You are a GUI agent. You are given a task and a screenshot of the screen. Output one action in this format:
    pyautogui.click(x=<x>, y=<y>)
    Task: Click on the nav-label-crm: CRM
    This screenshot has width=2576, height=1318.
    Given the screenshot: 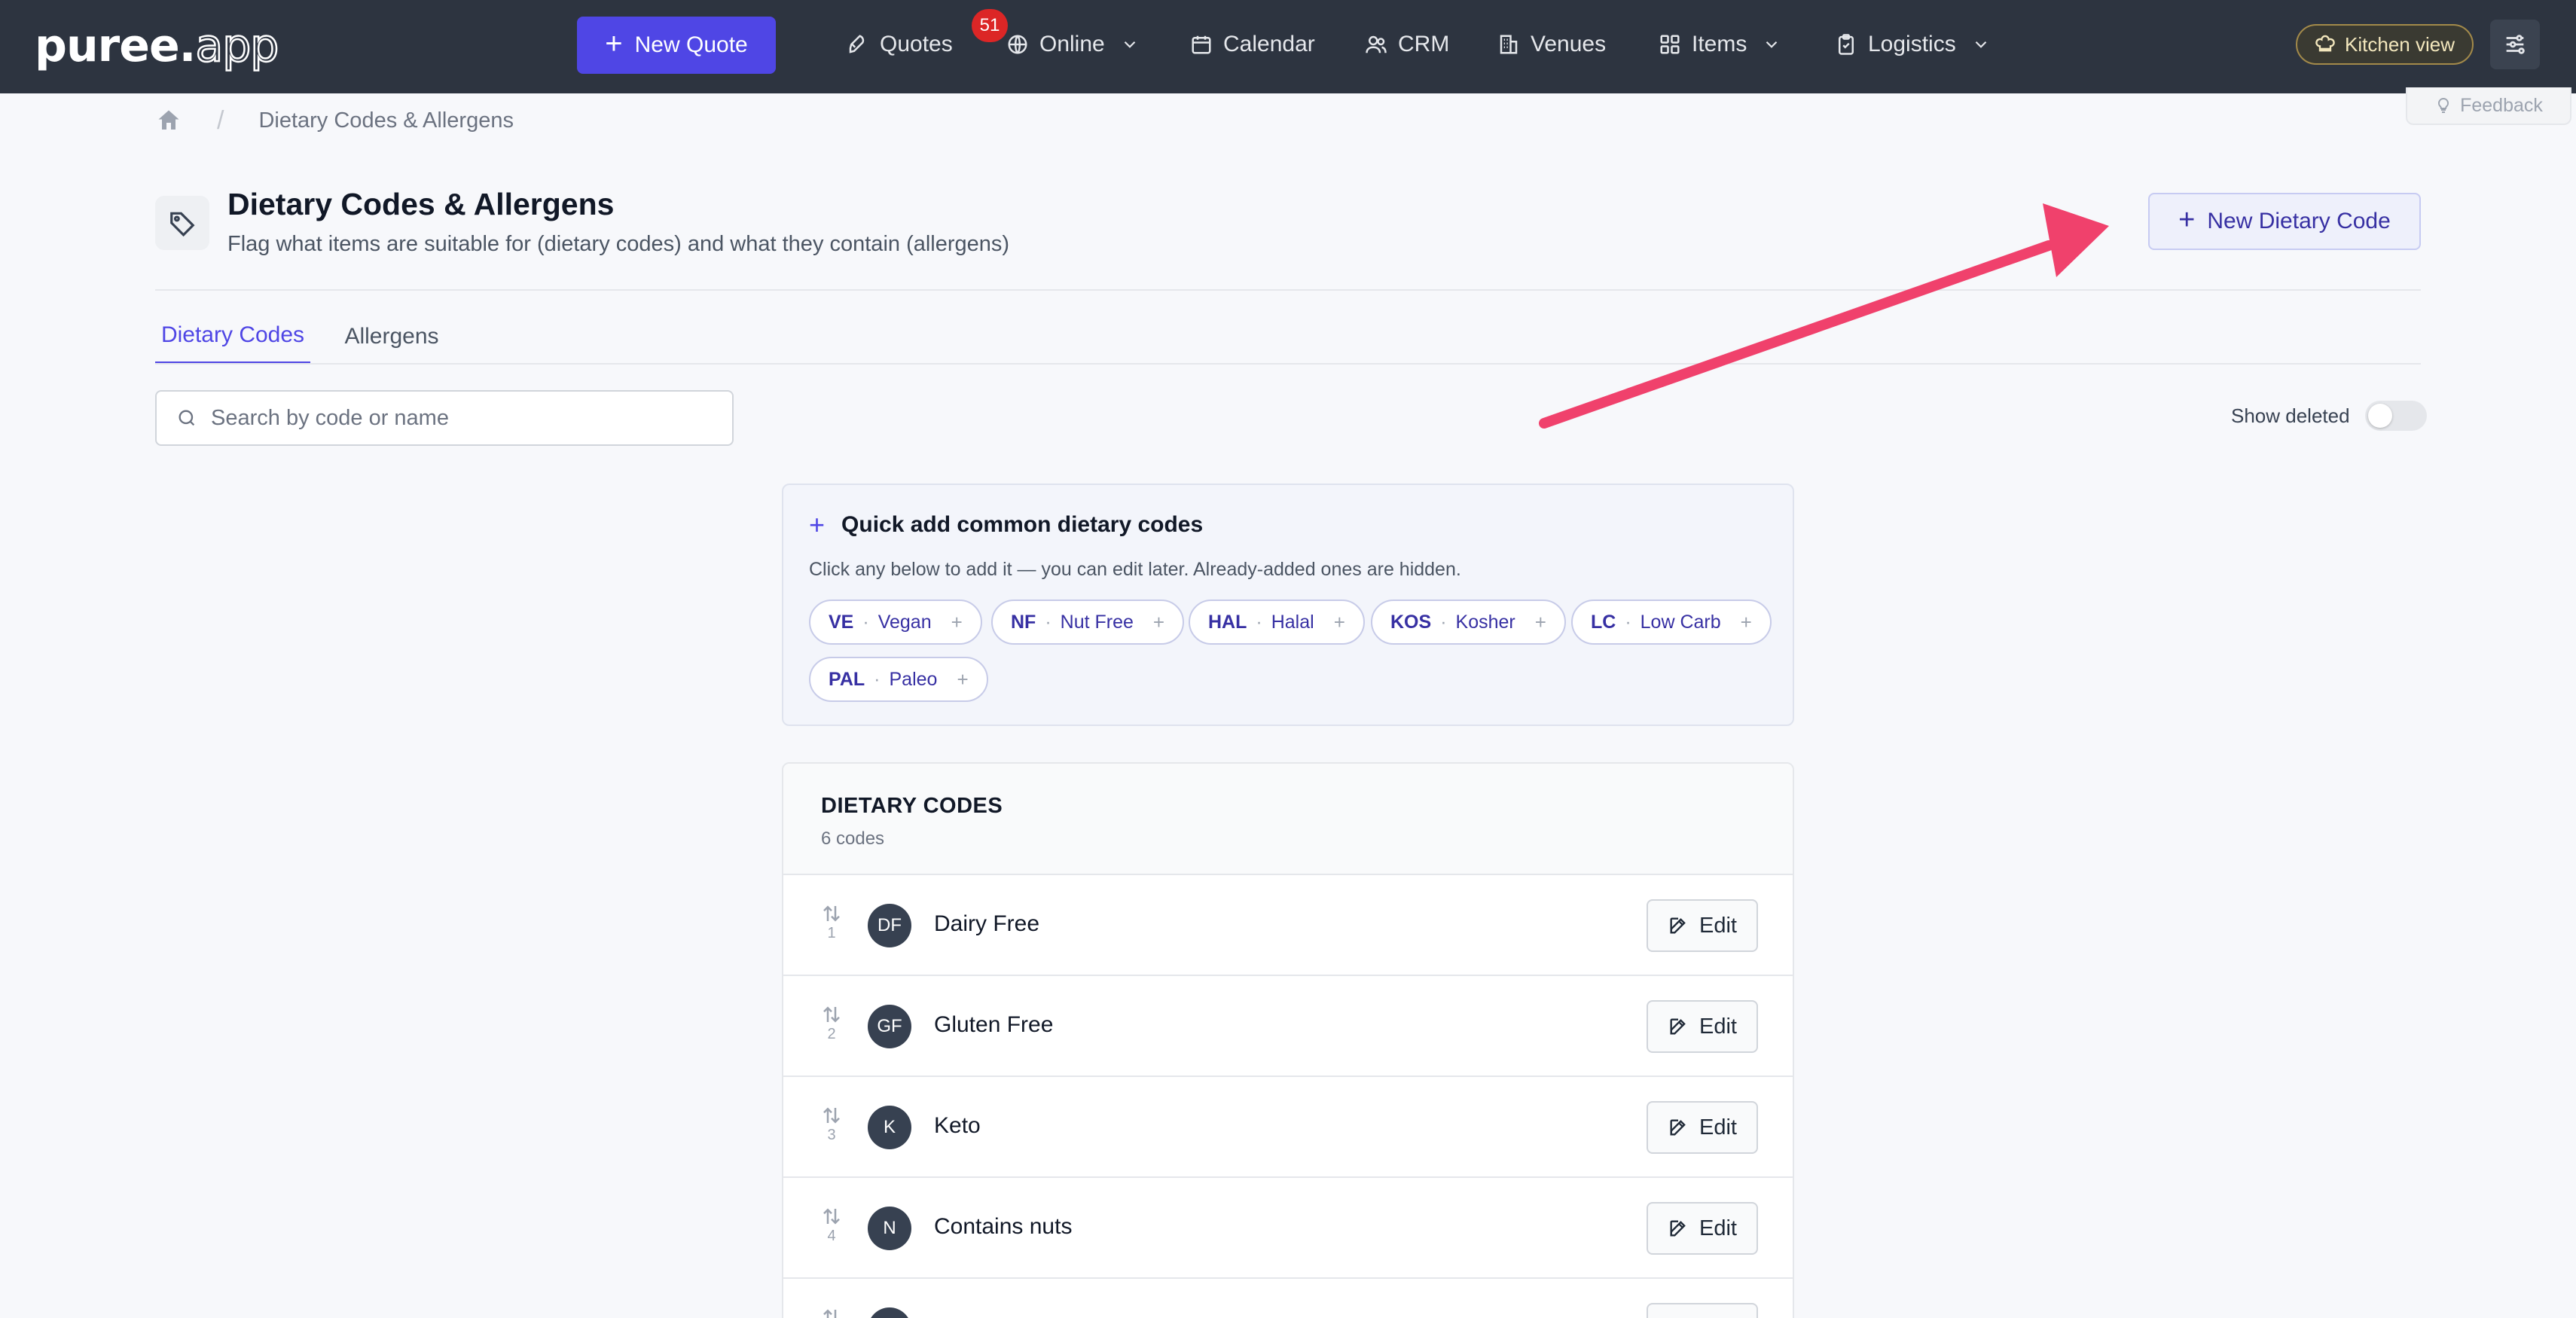 What is the action you would take?
    pyautogui.click(x=1424, y=44)
    